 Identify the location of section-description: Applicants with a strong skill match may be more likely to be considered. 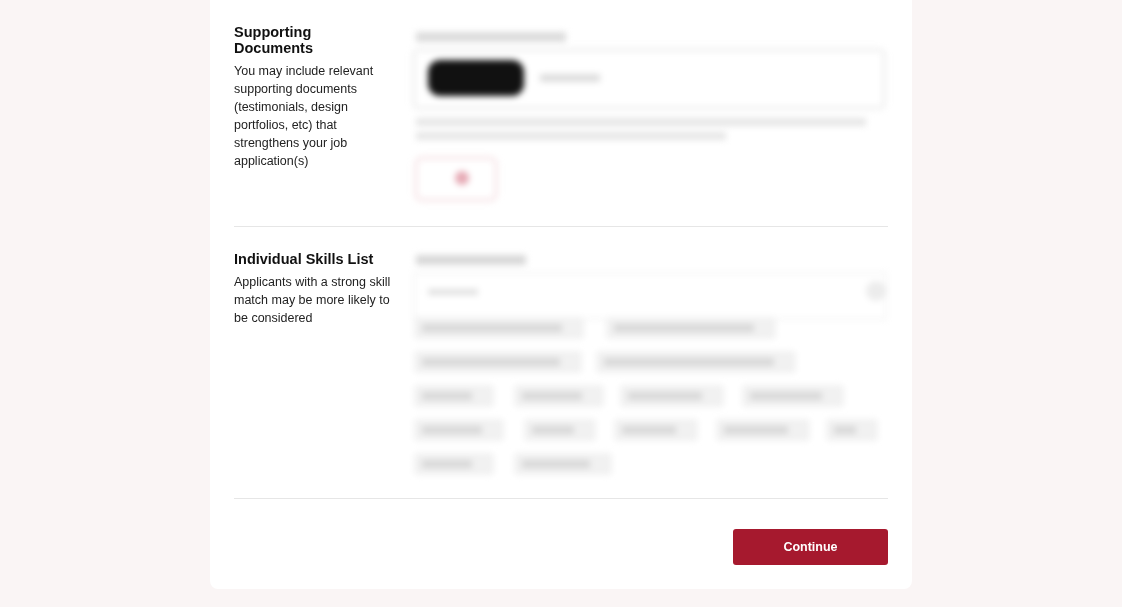
(313, 300).